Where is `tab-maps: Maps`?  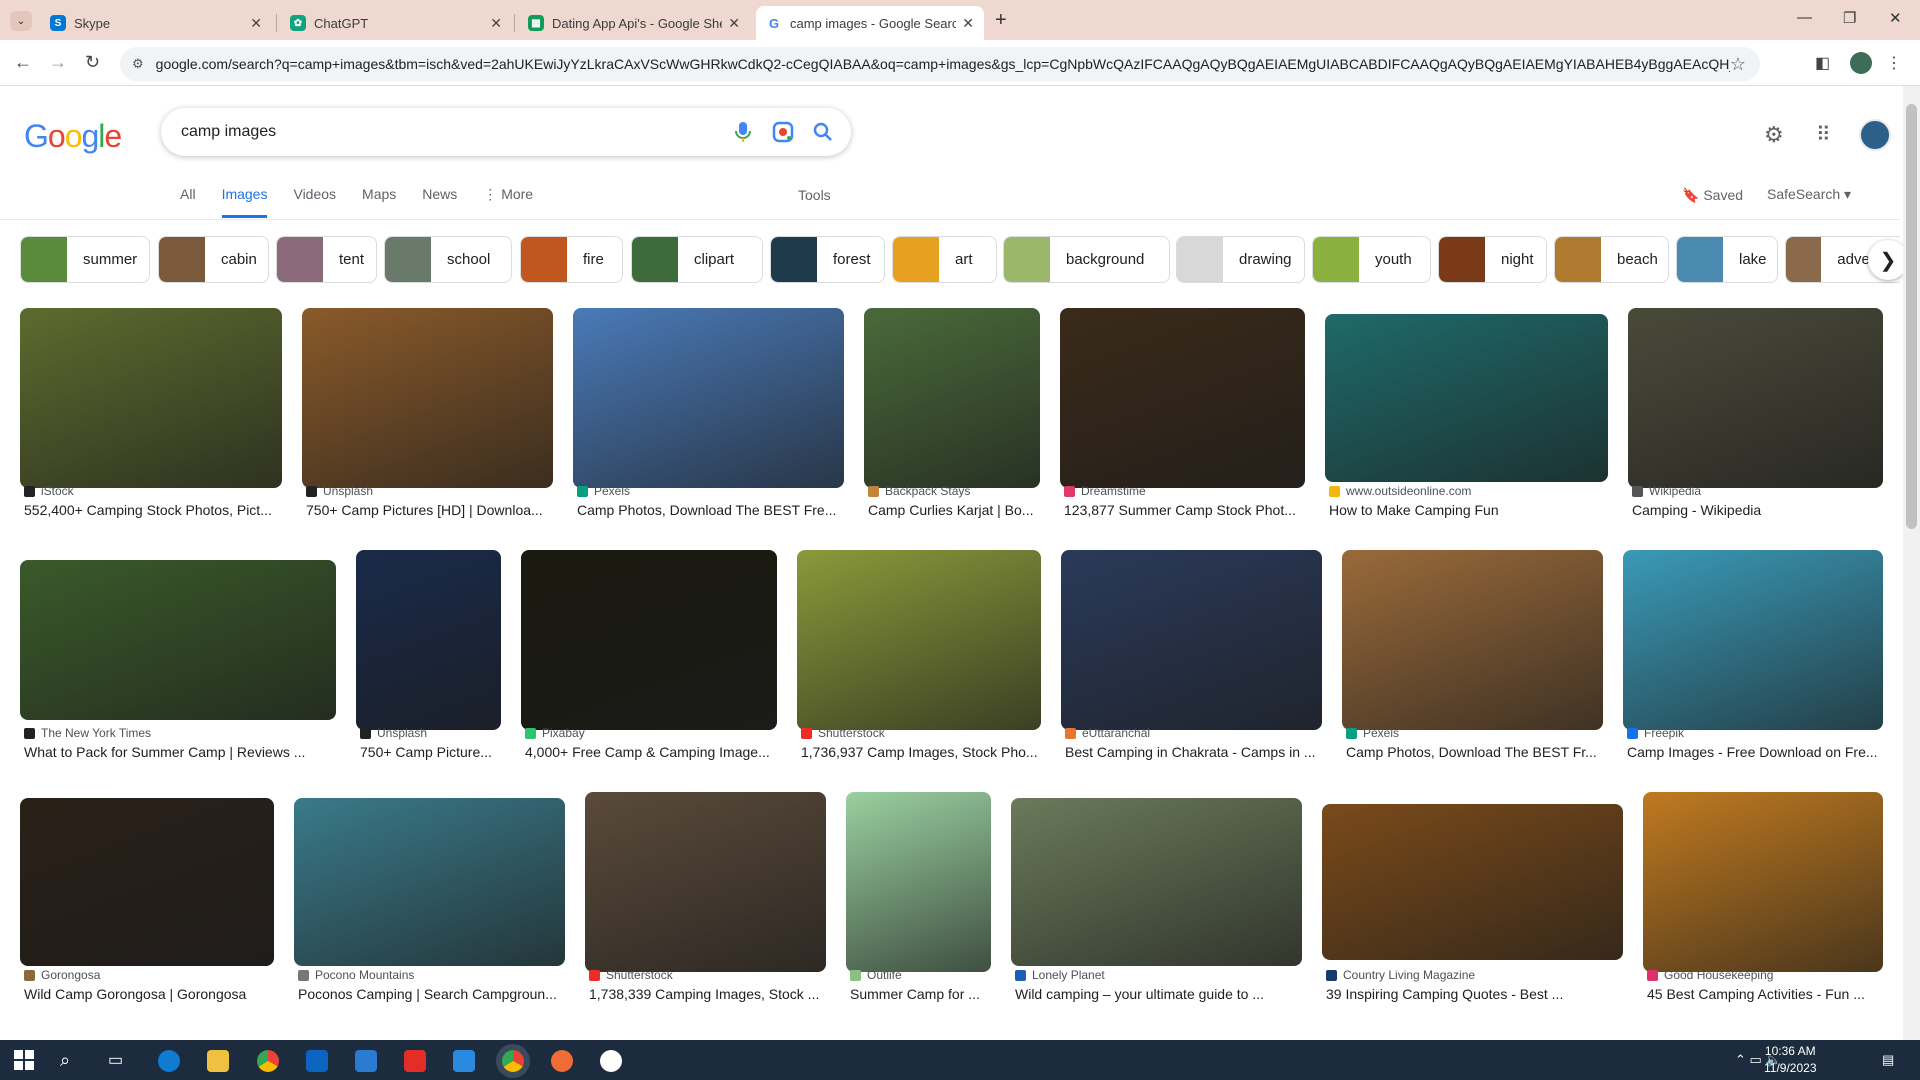
tab-maps: Maps is located at coordinates (379, 202).